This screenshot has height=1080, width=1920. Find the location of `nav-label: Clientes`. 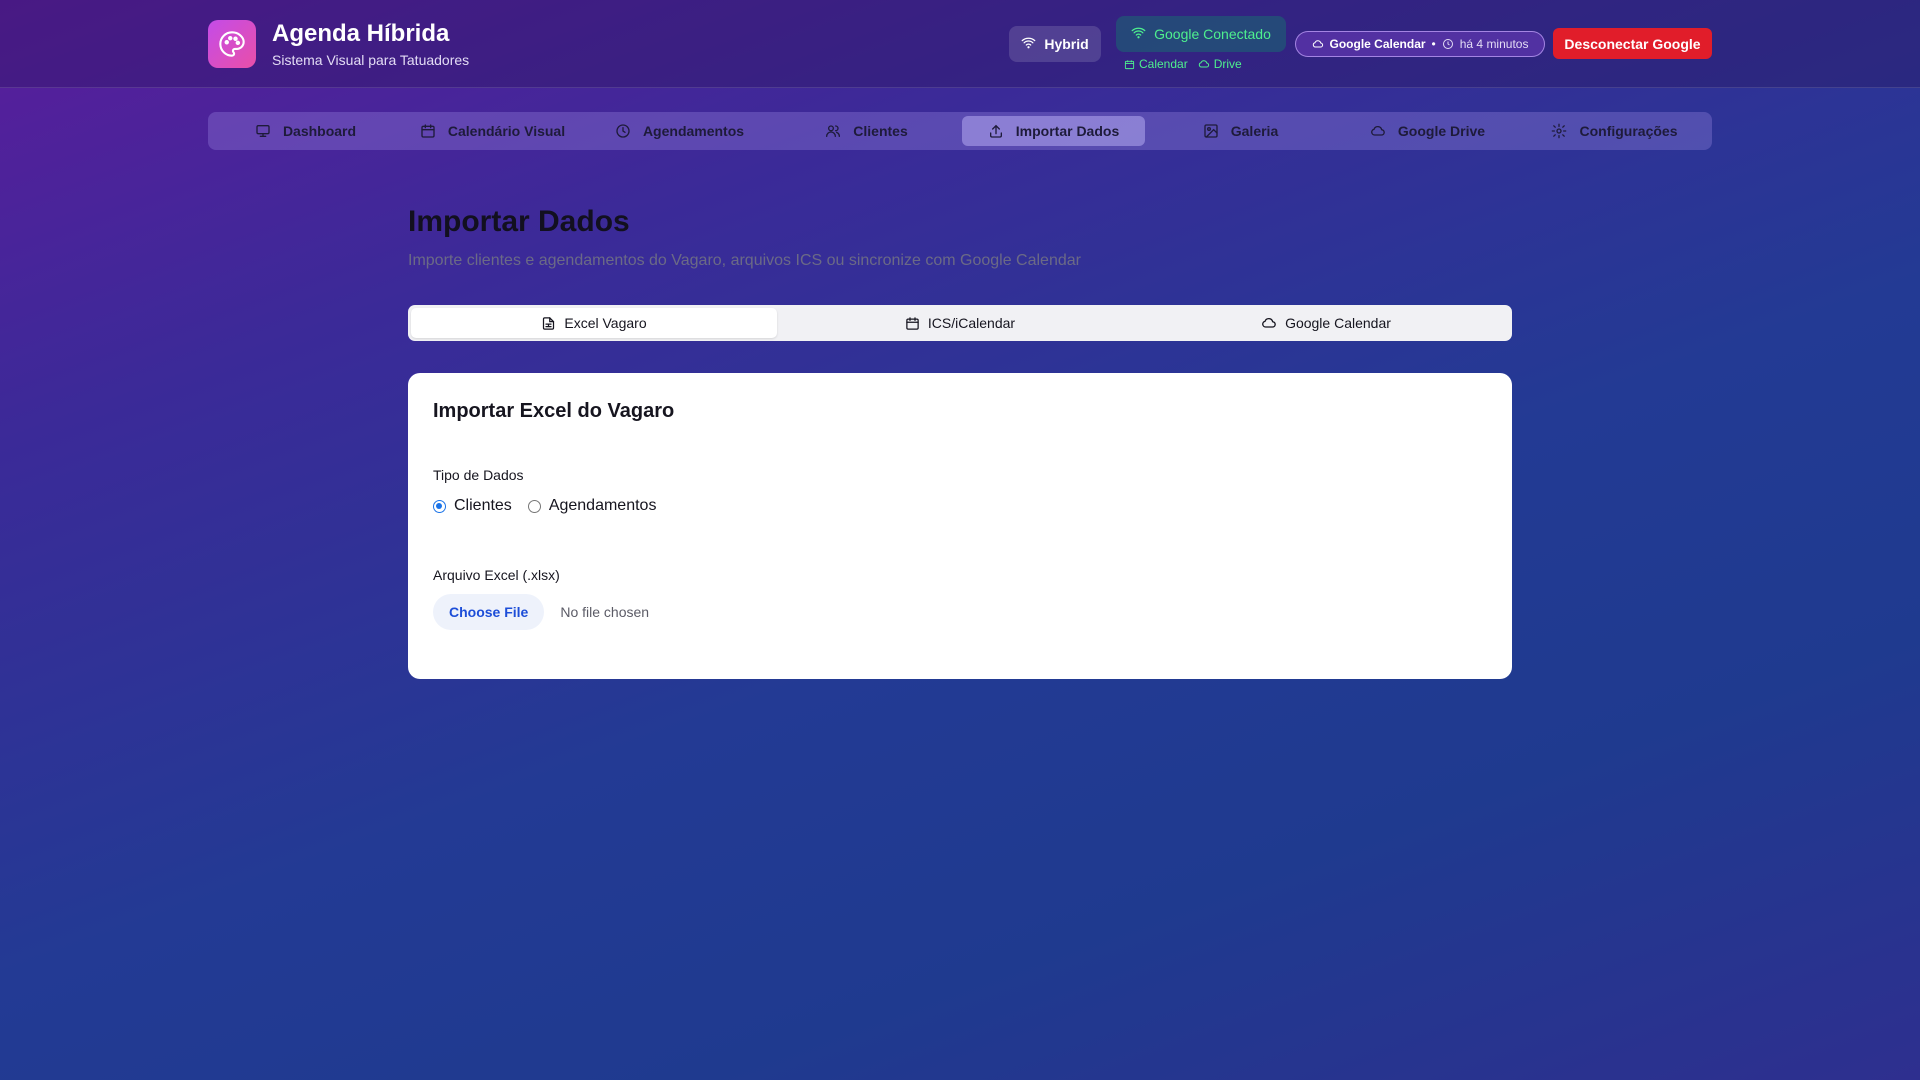

nav-label: Clientes is located at coordinates (880, 131).